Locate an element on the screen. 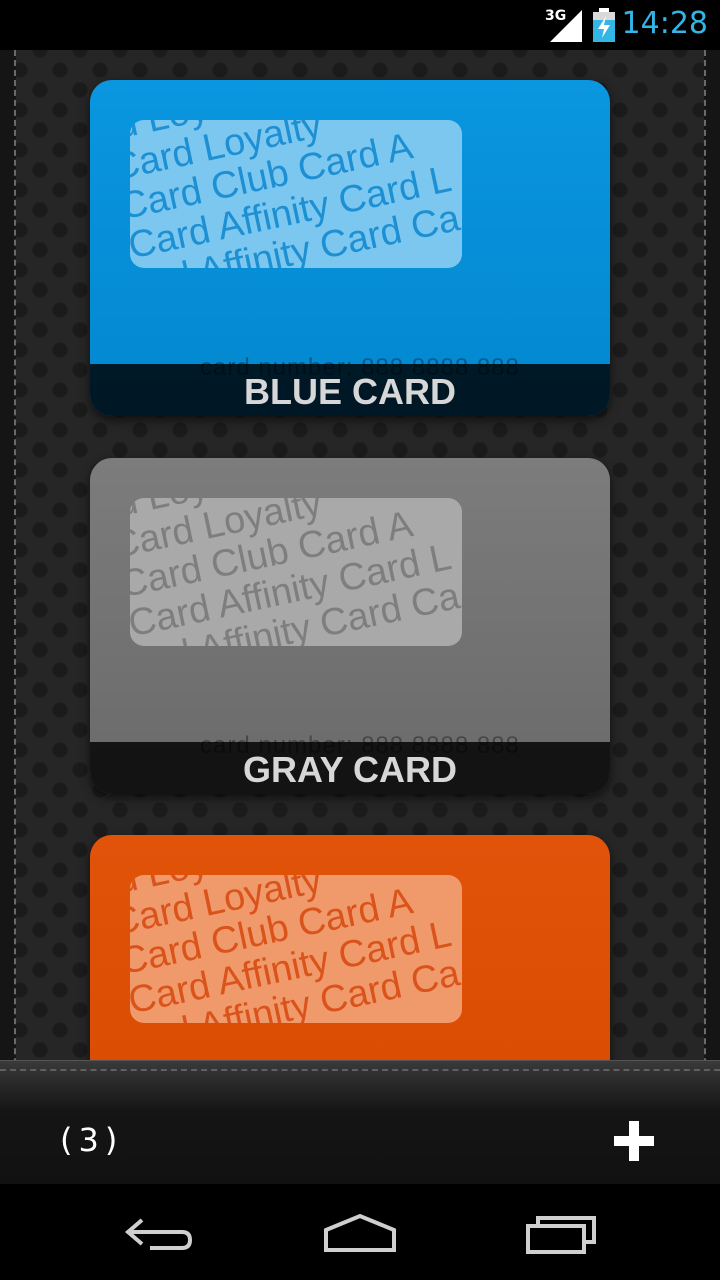 This screenshot has height=1280, width=720. navigation-bar is located at coordinates (360, 1232).